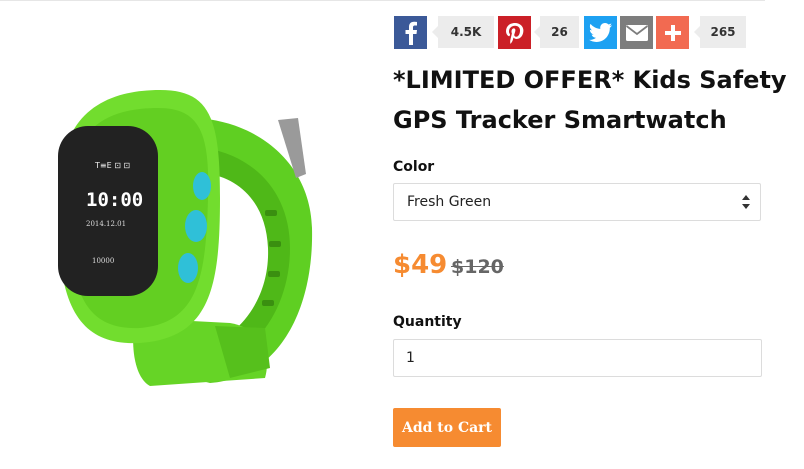 This screenshot has width=804, height=469. I want to click on facebook-share-button, so click(410, 32).